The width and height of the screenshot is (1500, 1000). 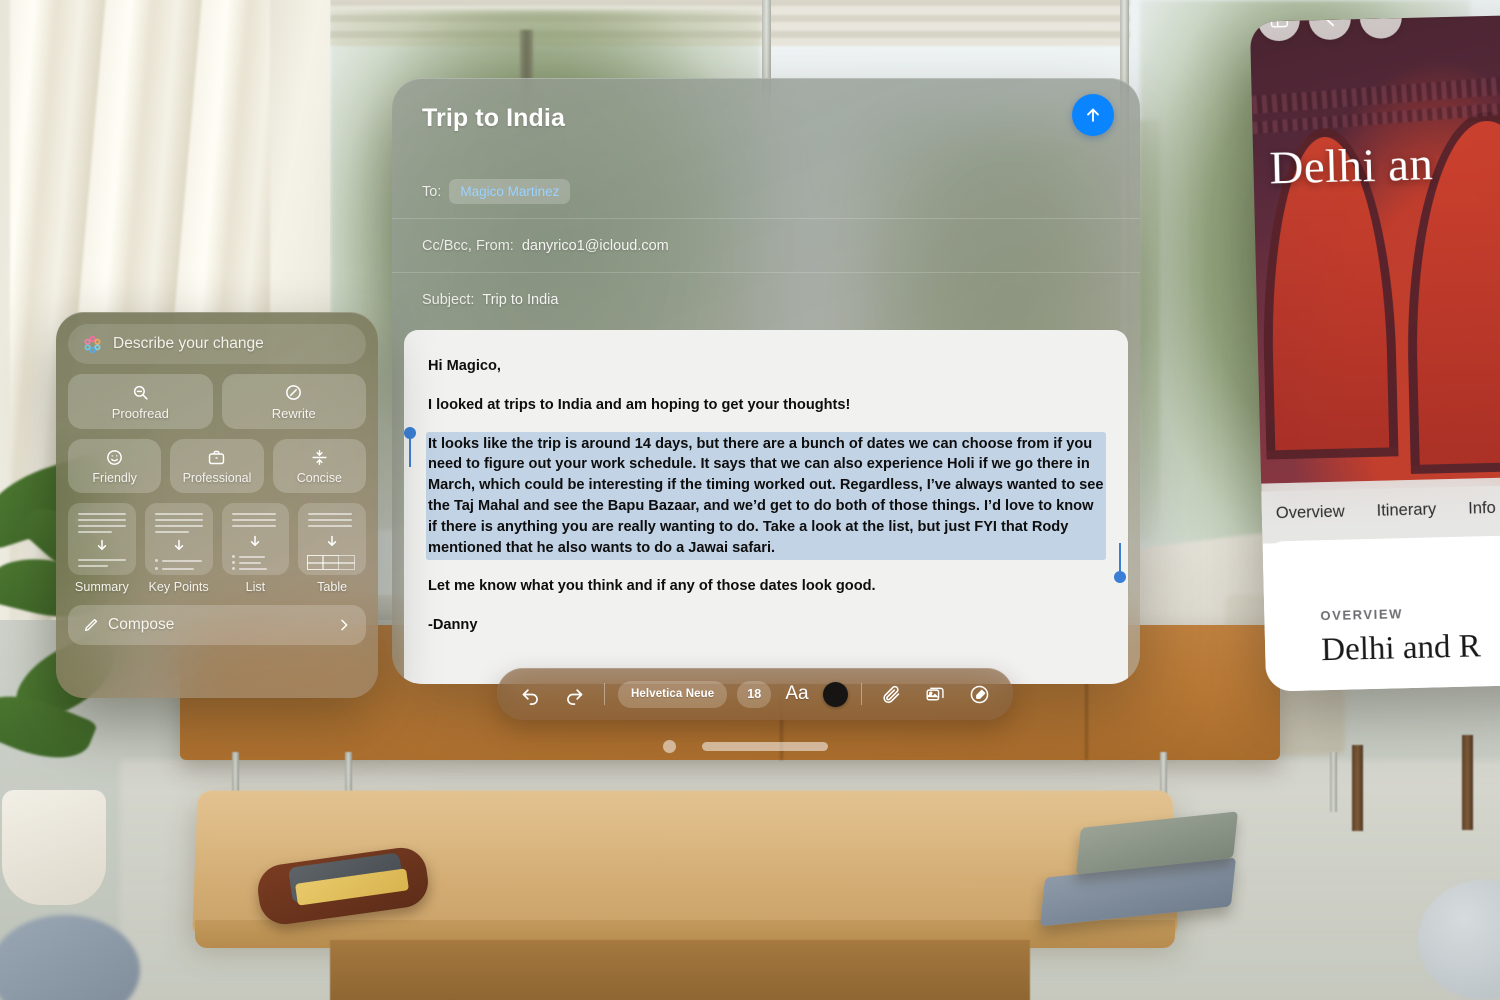 What do you see at coordinates (796, 694) in the screenshot?
I see `text-style-button: Aa` at bounding box center [796, 694].